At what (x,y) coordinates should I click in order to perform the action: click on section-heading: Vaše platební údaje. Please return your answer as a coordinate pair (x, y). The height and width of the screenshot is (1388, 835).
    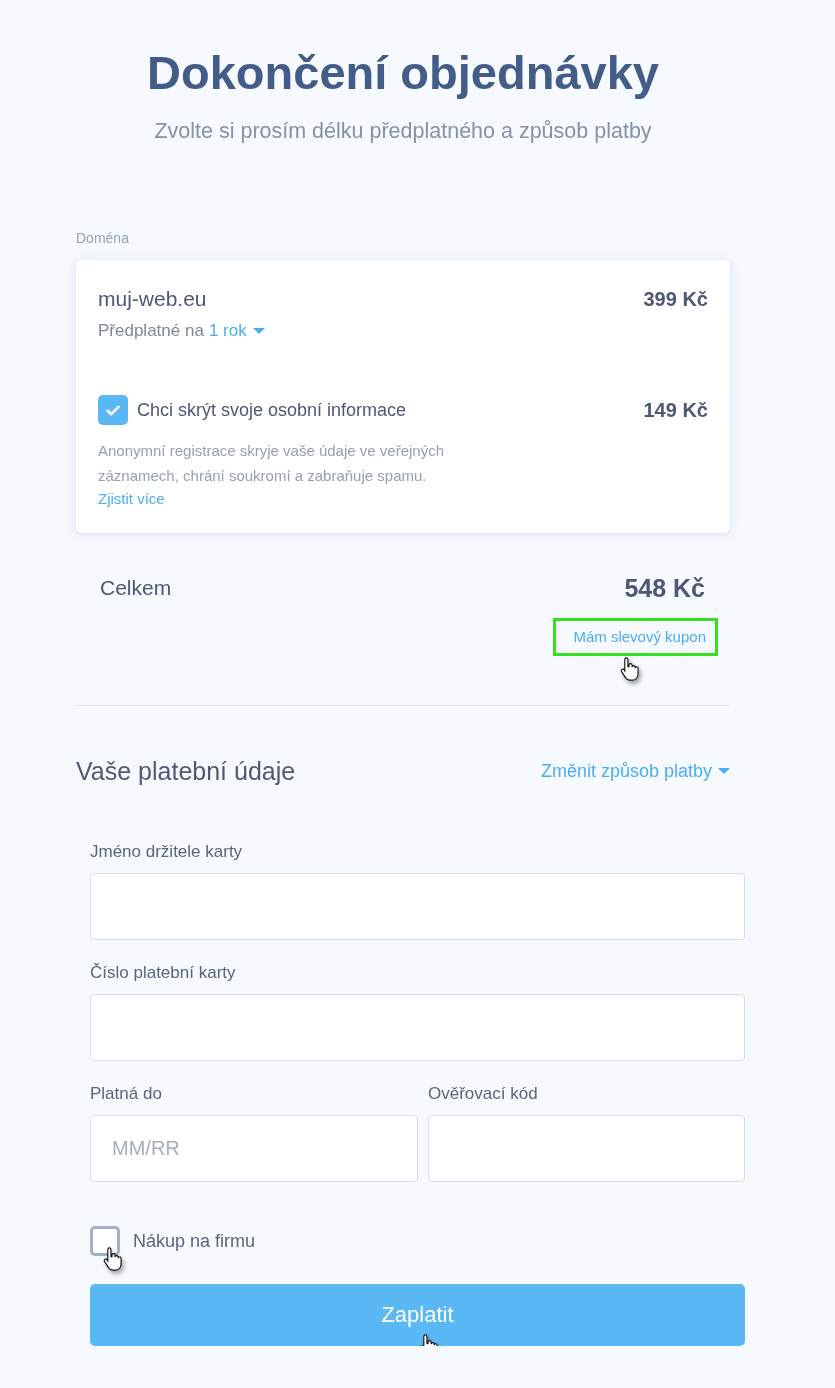
    Looking at the image, I should click on (186, 771).